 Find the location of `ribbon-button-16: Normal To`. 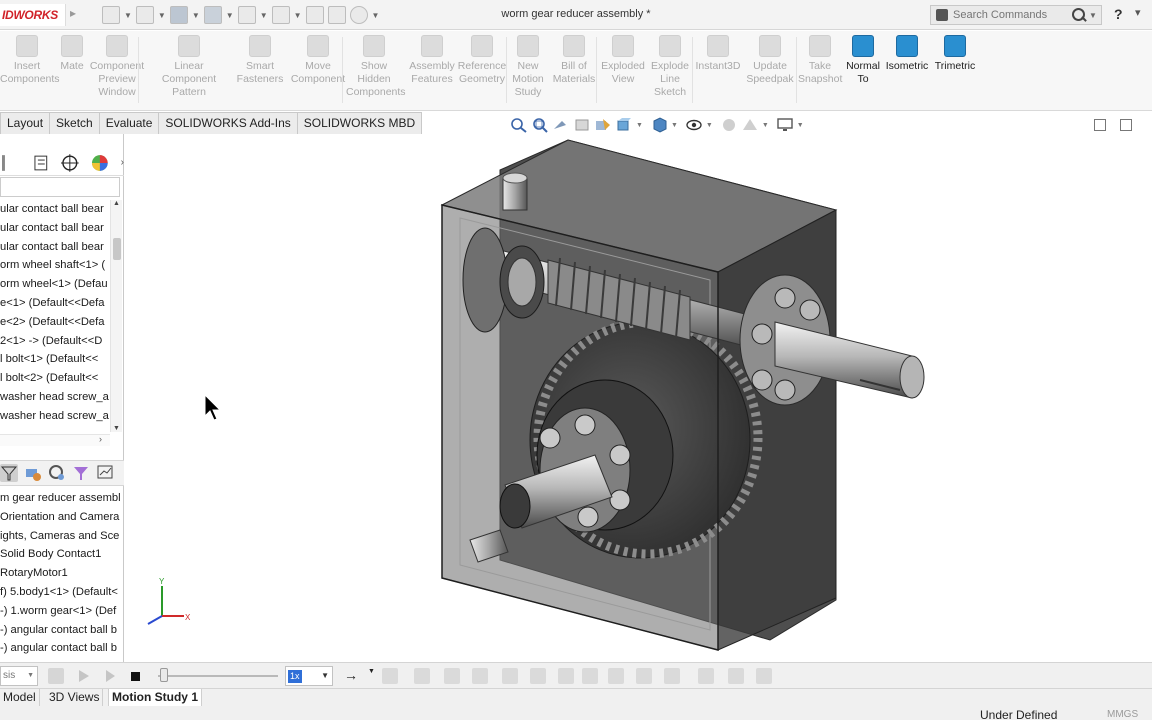

ribbon-button-16: Normal To is located at coordinates (863, 60).